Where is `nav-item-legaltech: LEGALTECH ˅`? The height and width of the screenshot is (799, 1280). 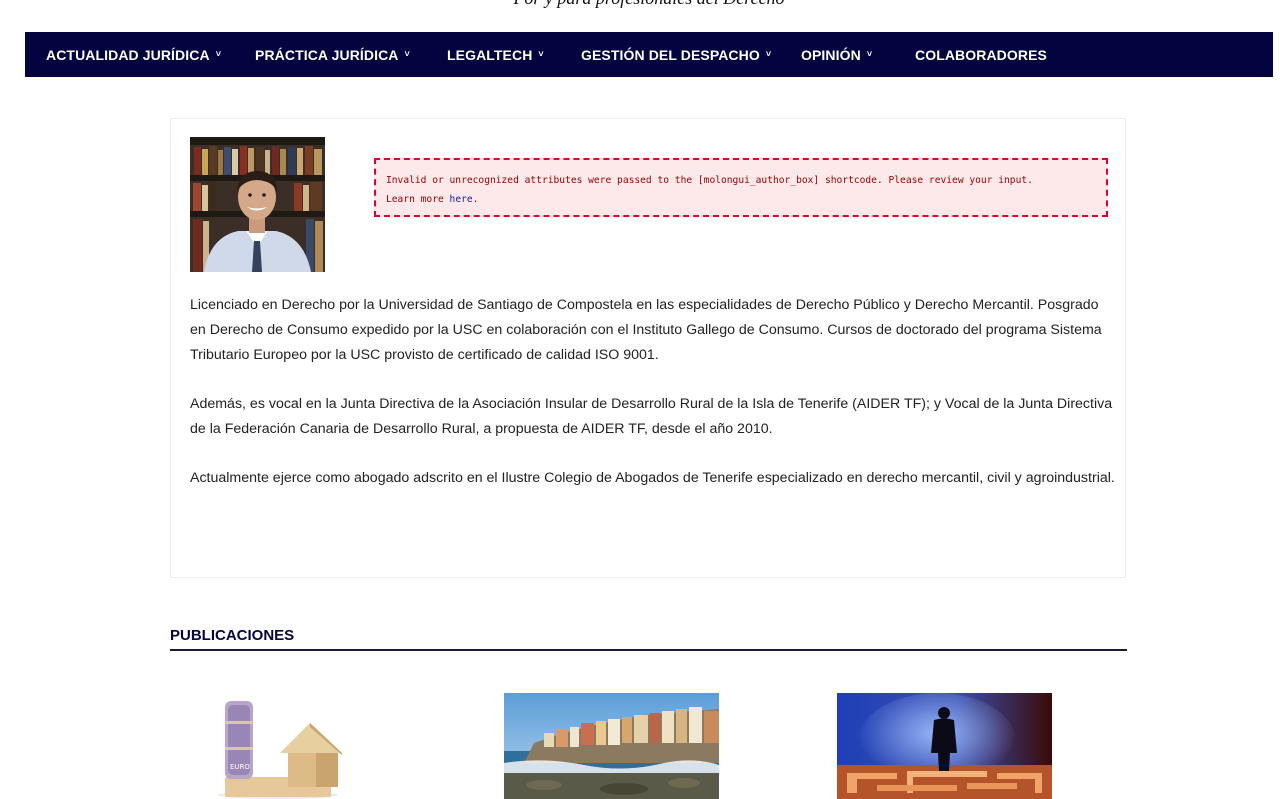
nav-item-legaltech: LEGALTECH ˅ is located at coordinates (495, 54).